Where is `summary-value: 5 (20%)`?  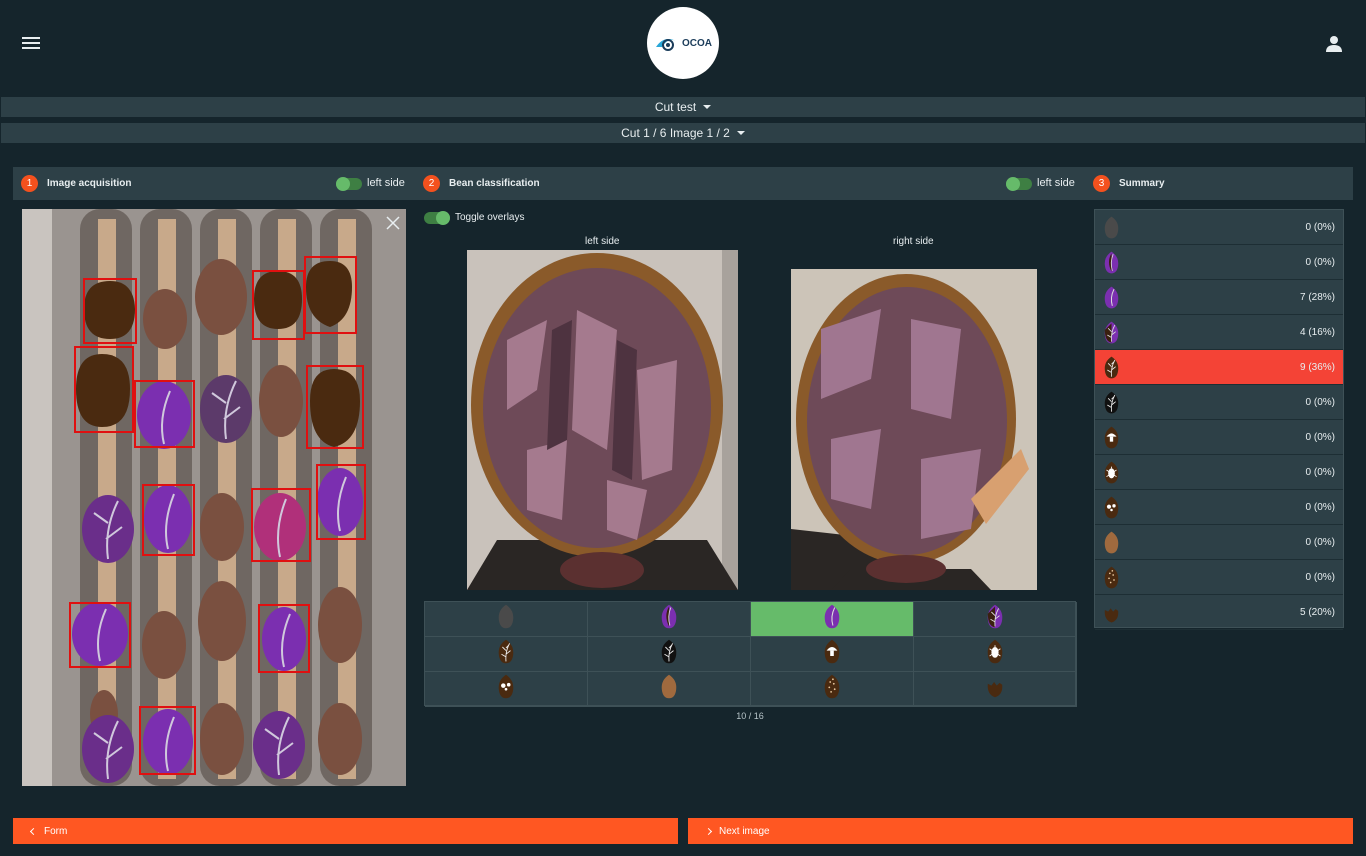
summary-value: 5 (20%) is located at coordinates (1317, 612).